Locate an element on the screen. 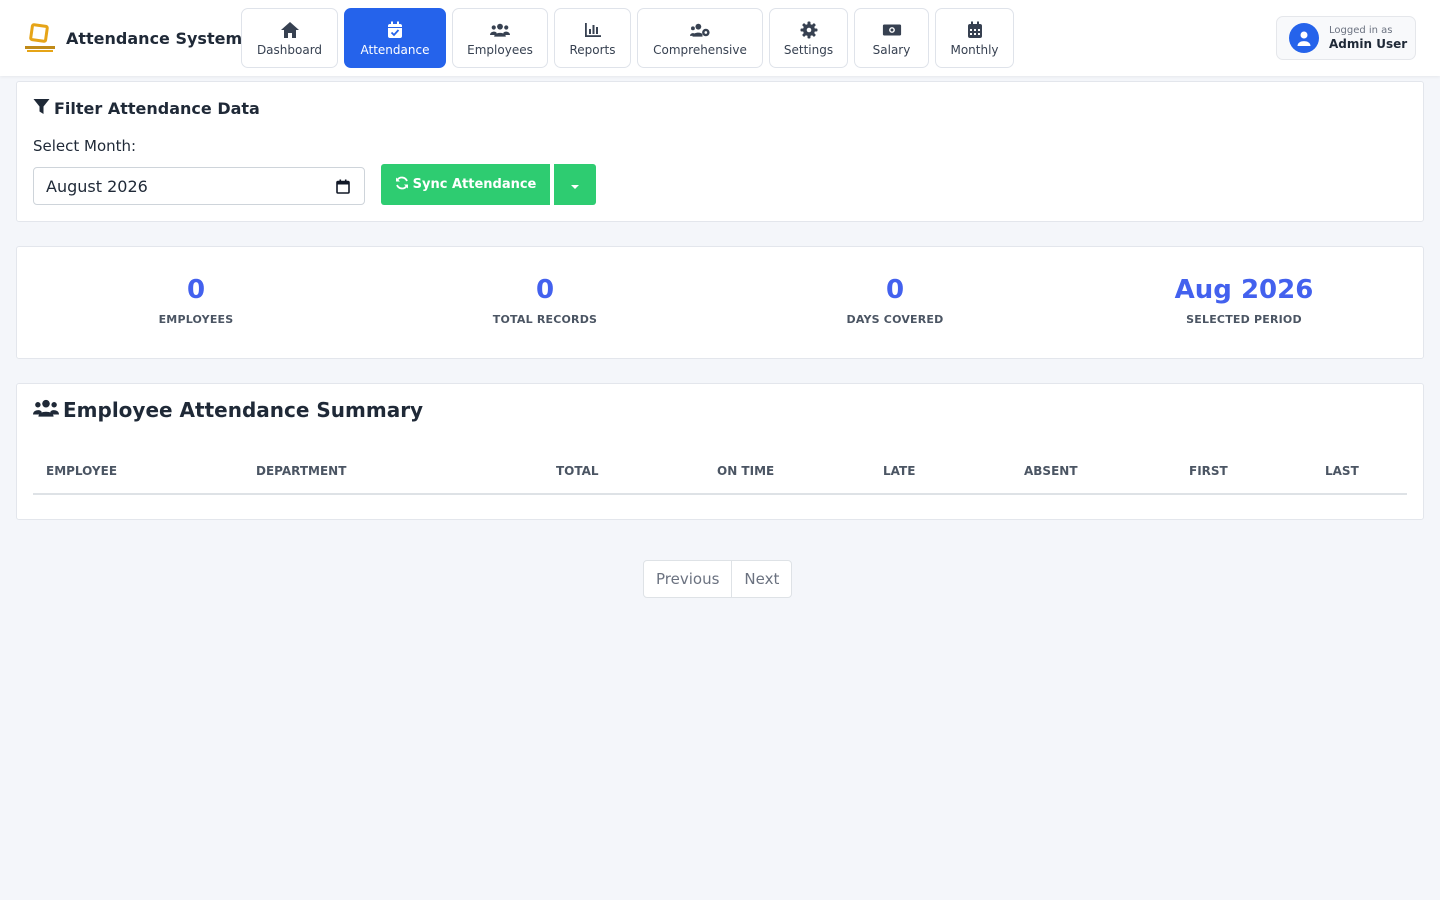  caret-down-icon is located at coordinates (575, 184).